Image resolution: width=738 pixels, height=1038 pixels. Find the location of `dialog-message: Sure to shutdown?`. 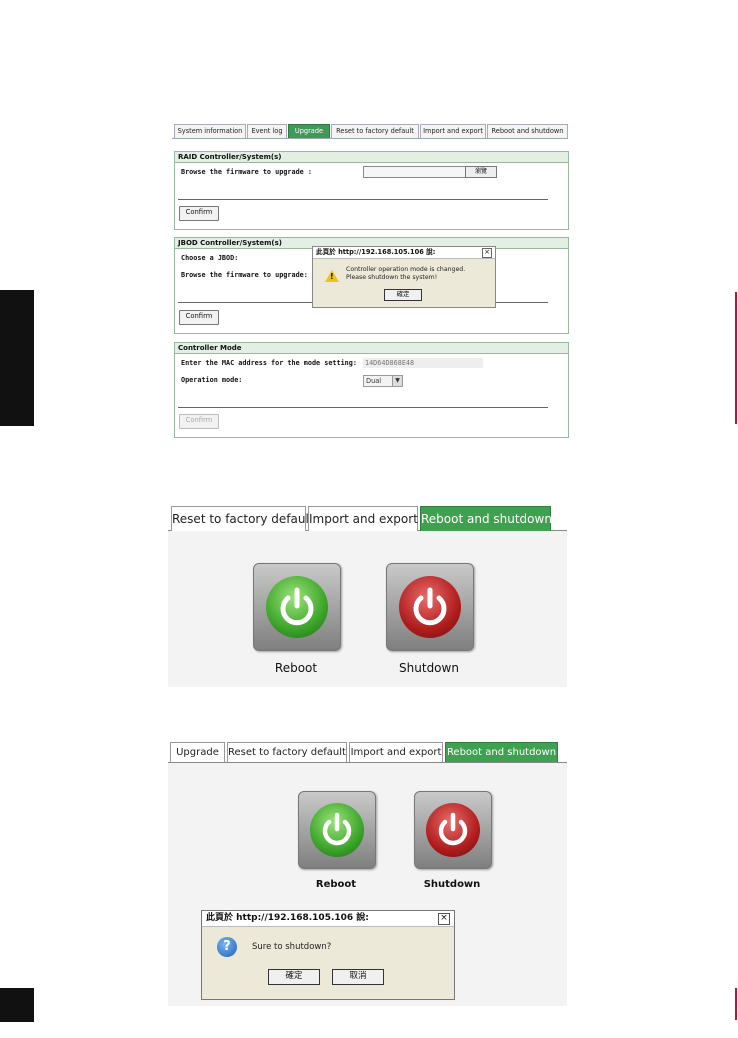

dialog-message: Sure to shutdown? is located at coordinates (292, 947).